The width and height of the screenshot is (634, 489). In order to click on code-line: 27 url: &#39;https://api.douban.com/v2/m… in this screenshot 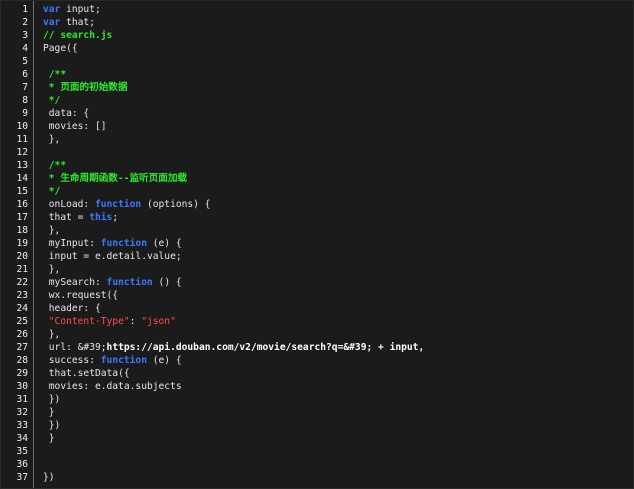, I will do `click(317, 347)`.